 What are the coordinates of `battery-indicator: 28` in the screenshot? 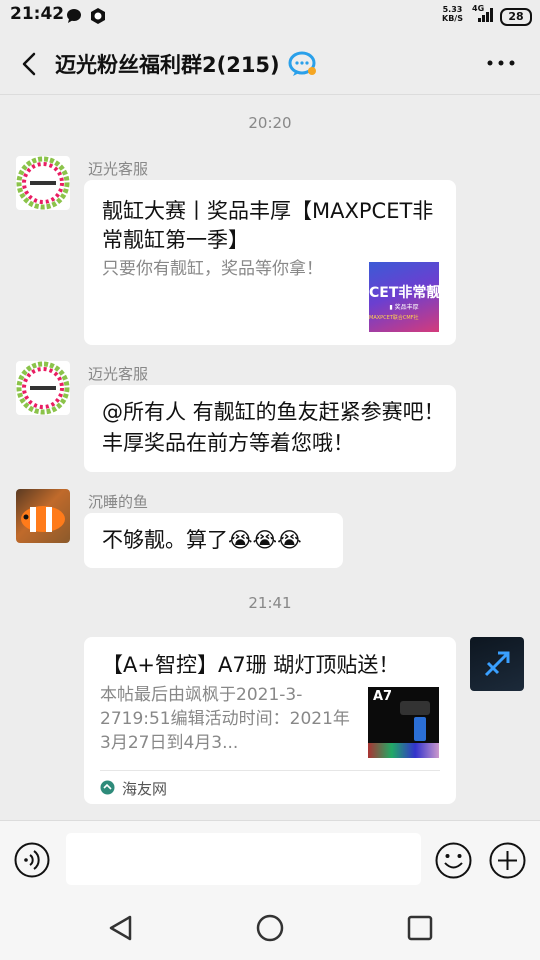 It's located at (516, 17).